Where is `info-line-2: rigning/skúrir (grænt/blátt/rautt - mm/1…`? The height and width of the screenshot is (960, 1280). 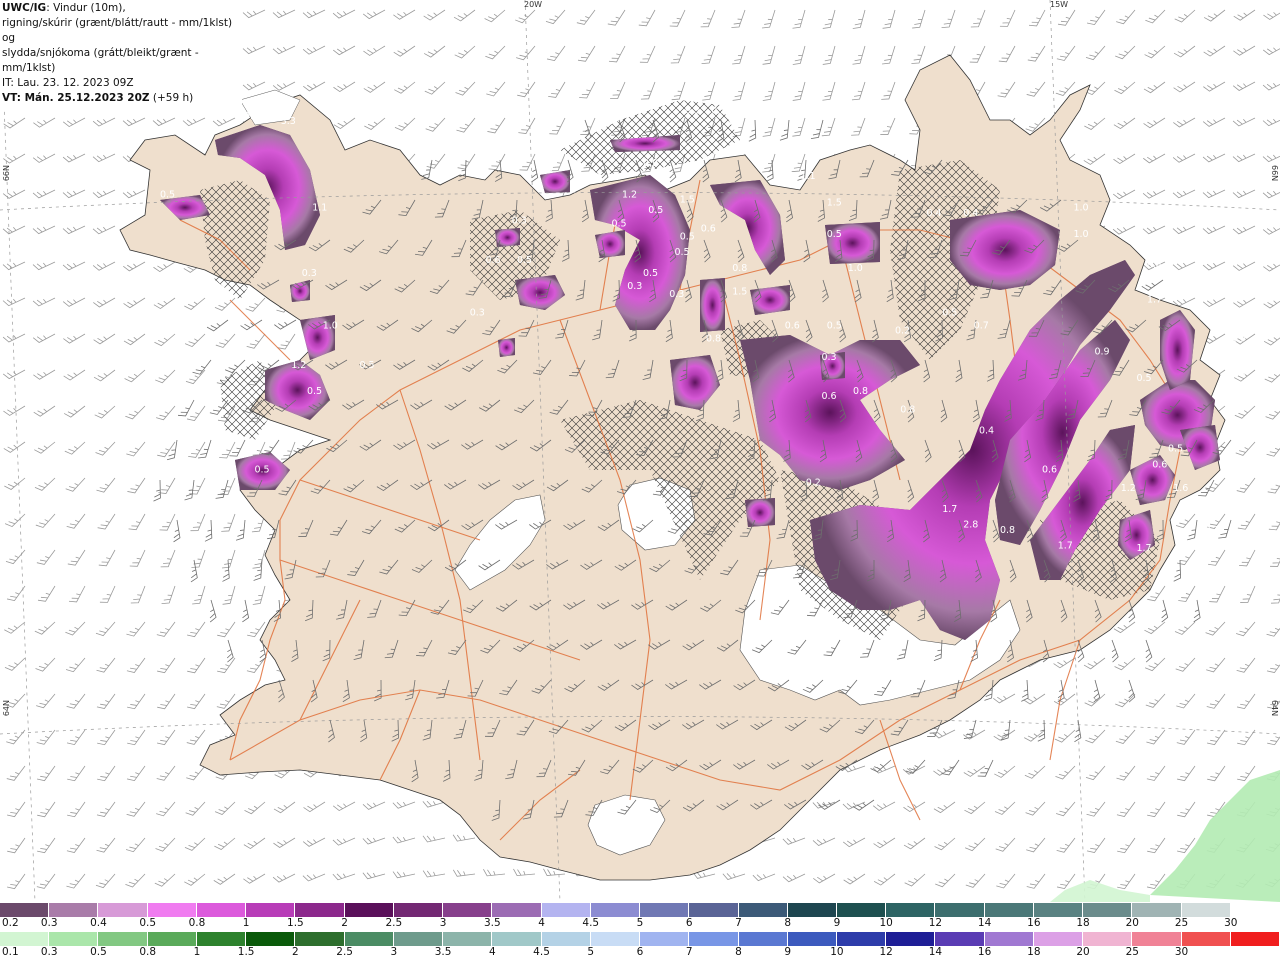 info-line-2: rigning/skúrir (grænt/blátt/rautt - mm/1… is located at coordinates (117, 30).